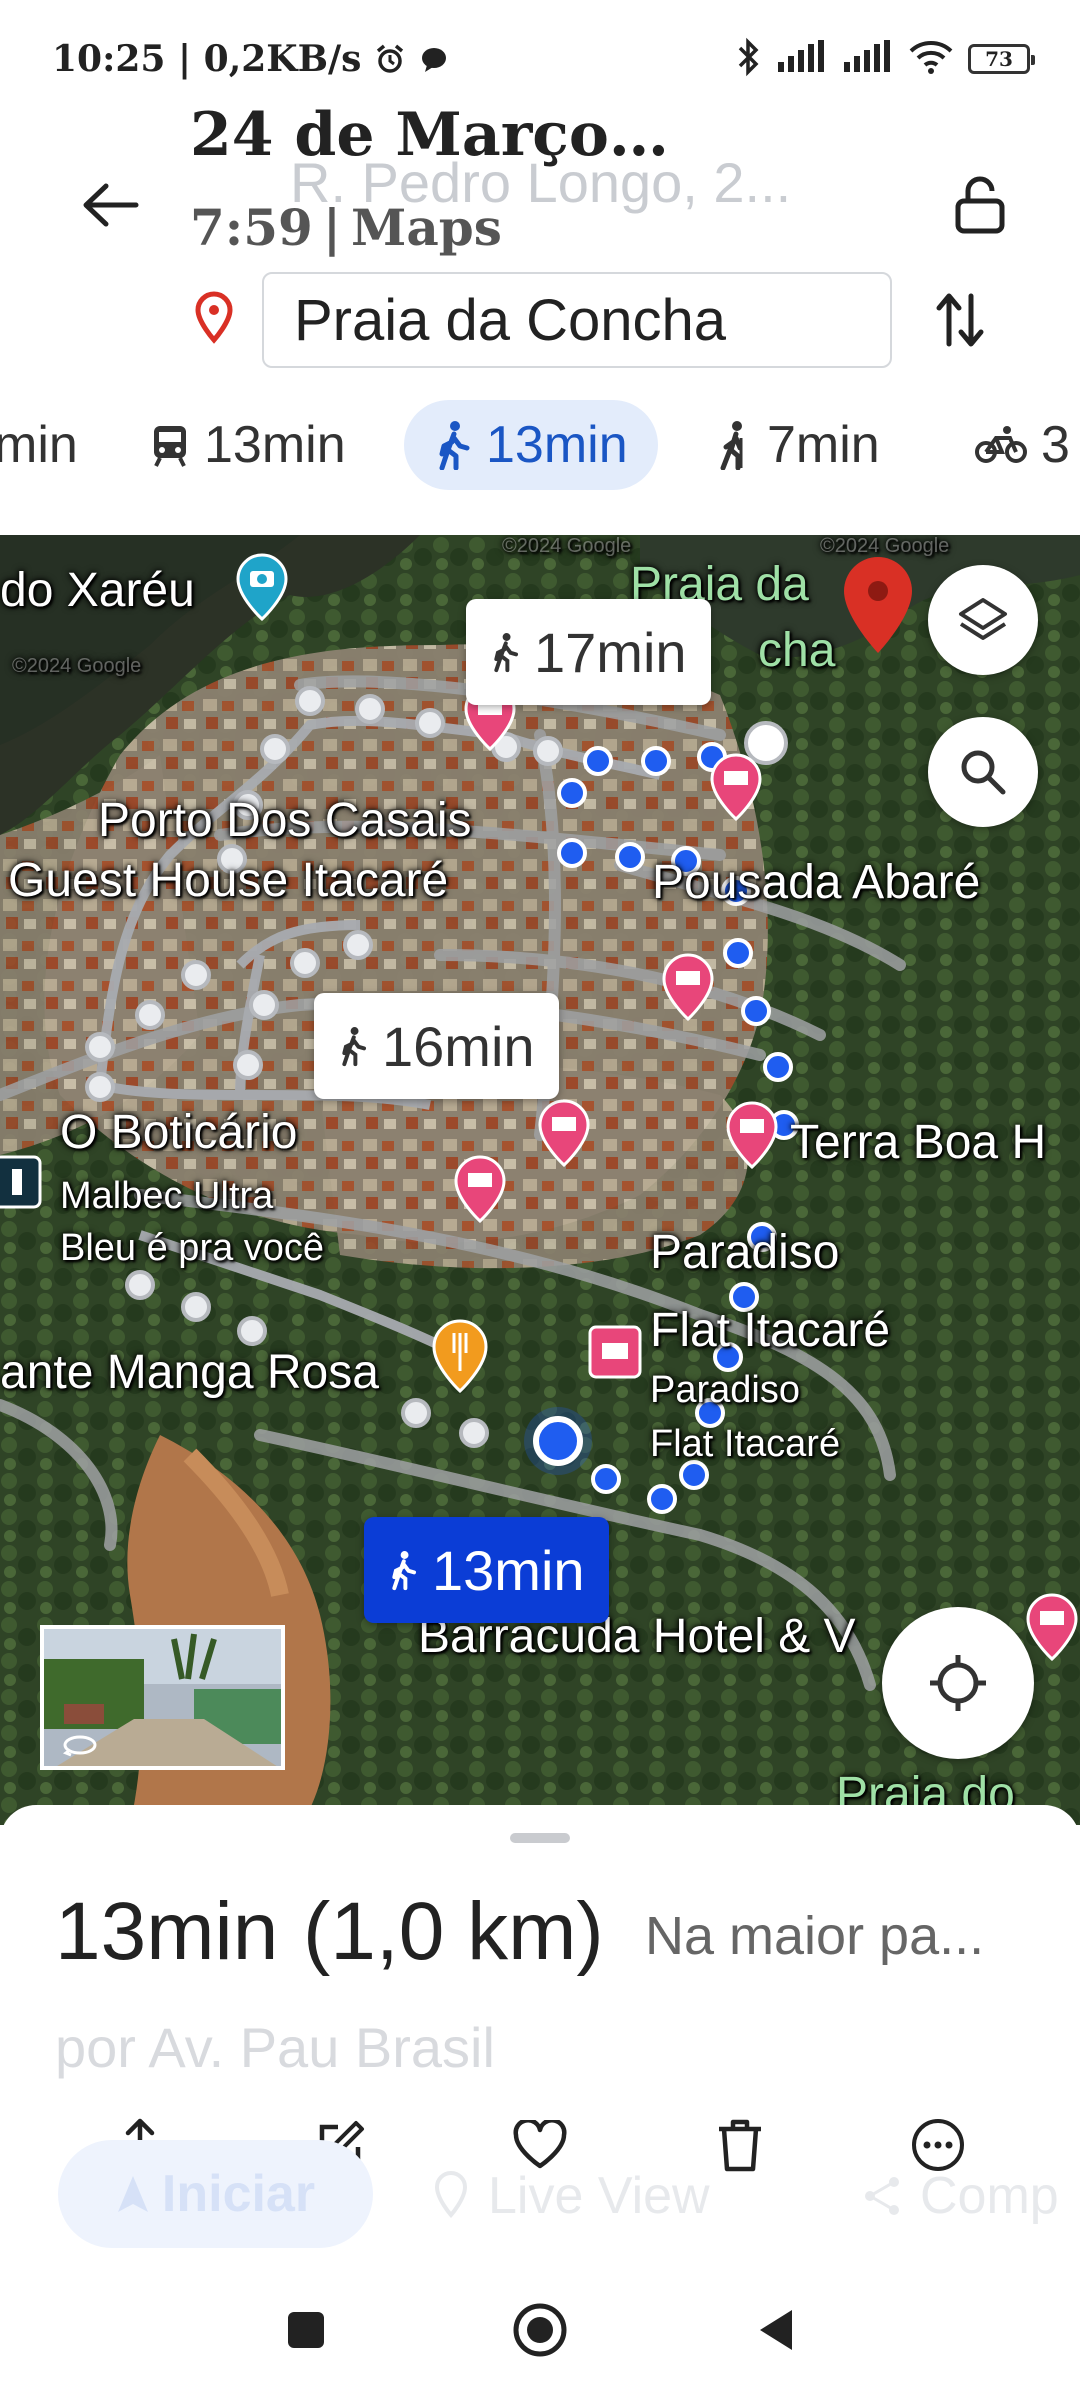  I want to click on swap-vertical-icon, so click(960, 320).